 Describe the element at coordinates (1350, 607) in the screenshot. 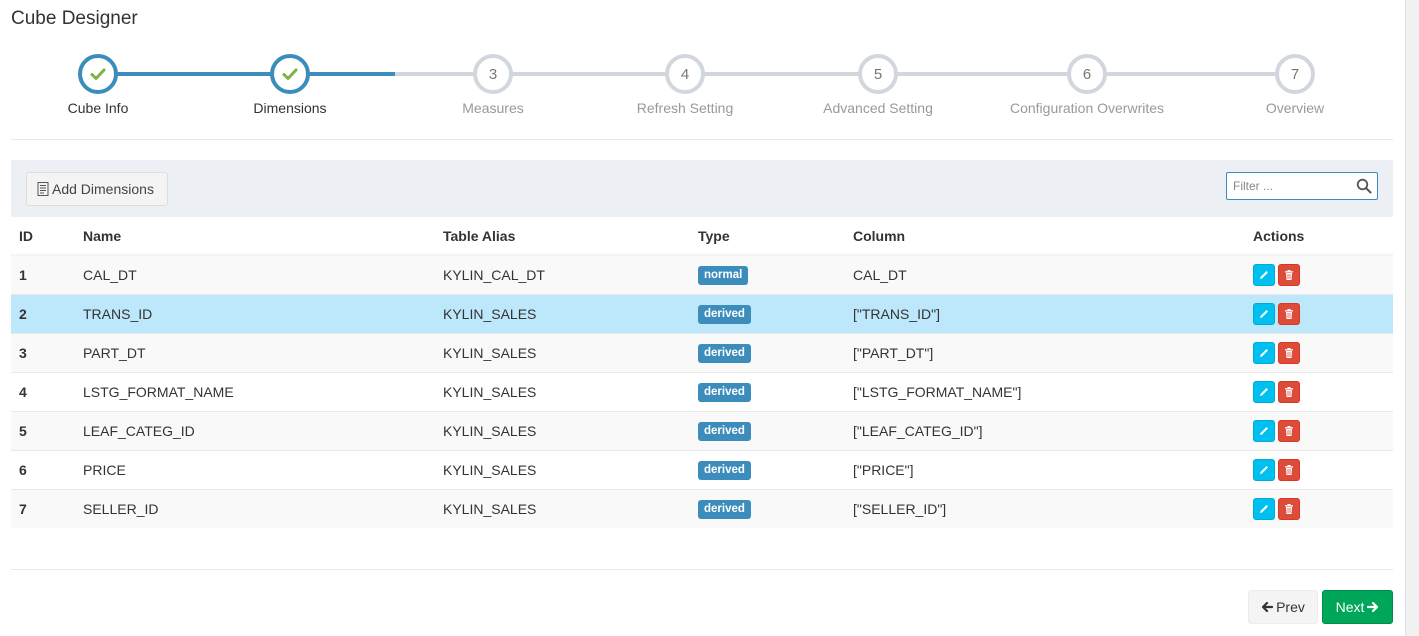

I see `next-label: Next` at that location.